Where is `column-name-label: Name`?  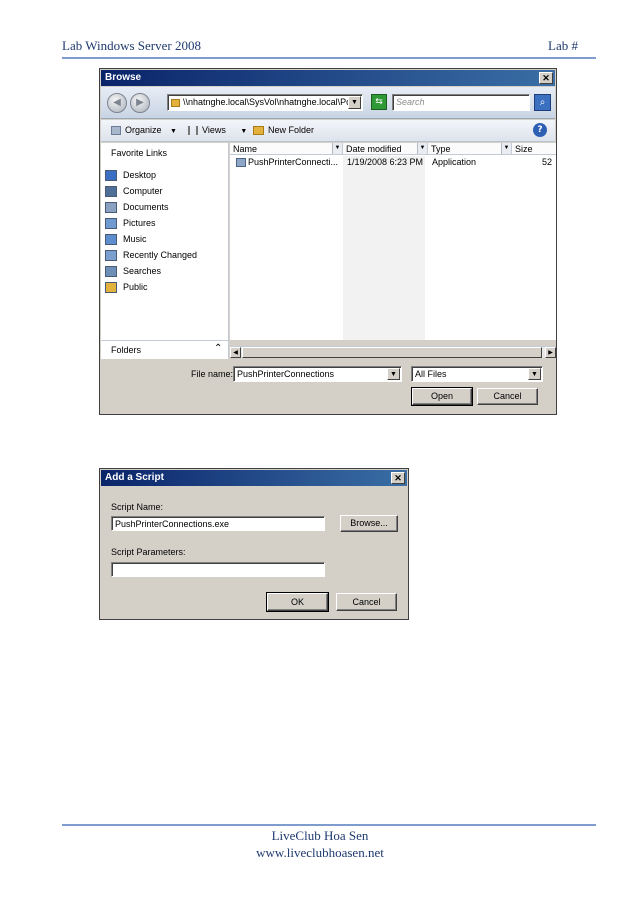 column-name-label: Name is located at coordinates (245, 149).